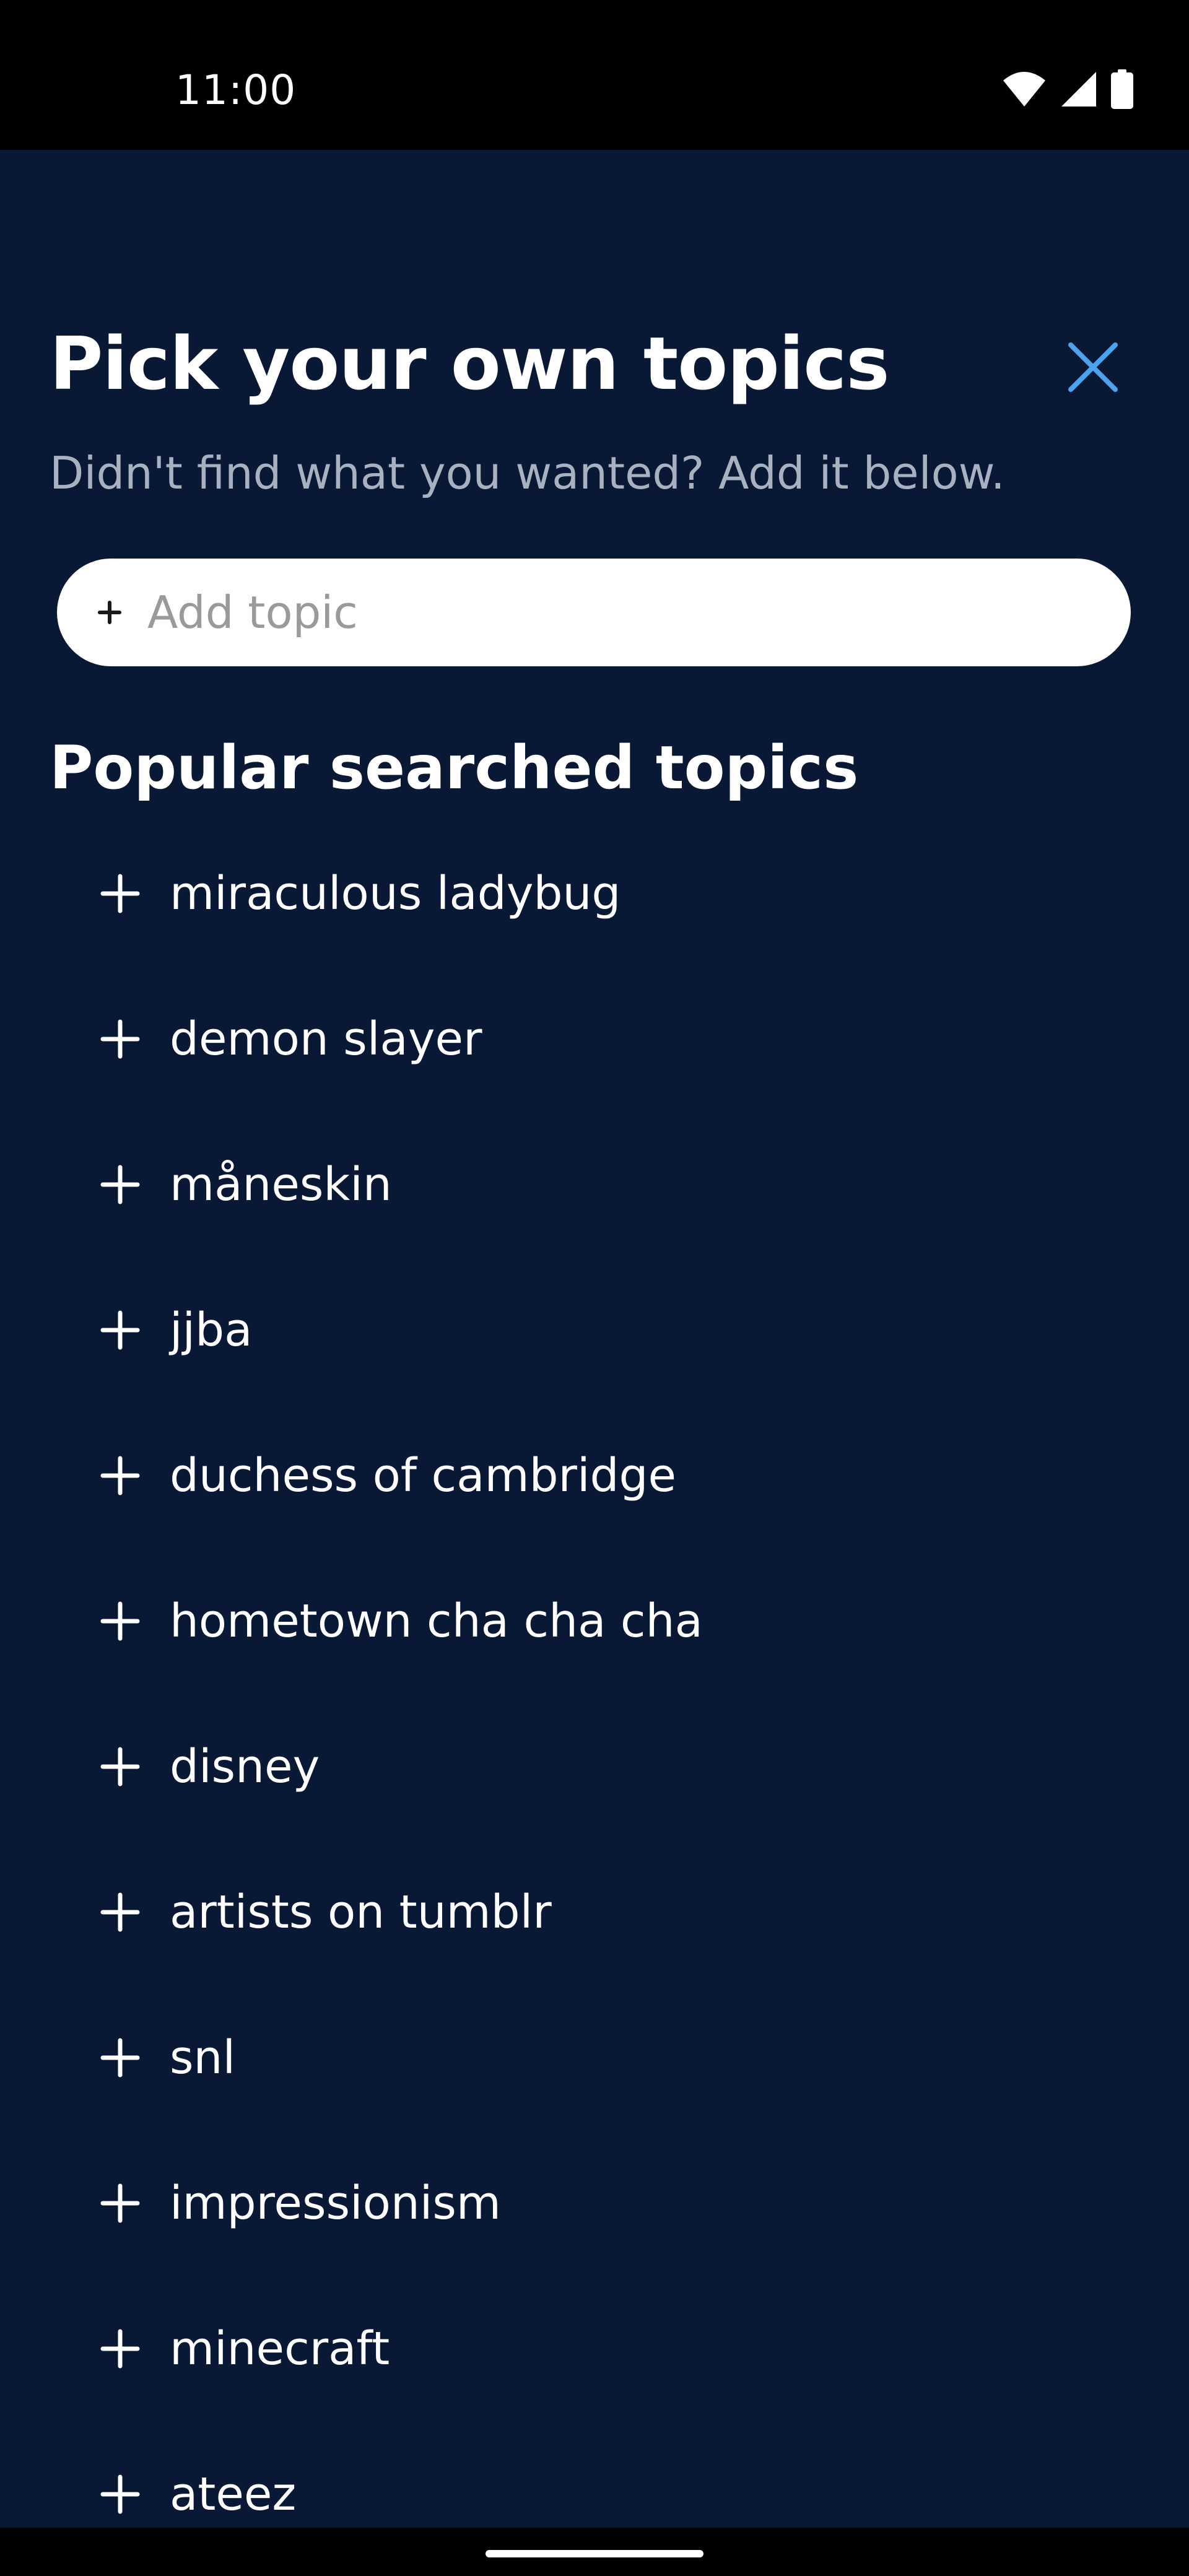 This screenshot has width=1189, height=2576. What do you see at coordinates (203, 2057) in the screenshot?
I see `topic-label: snl` at bounding box center [203, 2057].